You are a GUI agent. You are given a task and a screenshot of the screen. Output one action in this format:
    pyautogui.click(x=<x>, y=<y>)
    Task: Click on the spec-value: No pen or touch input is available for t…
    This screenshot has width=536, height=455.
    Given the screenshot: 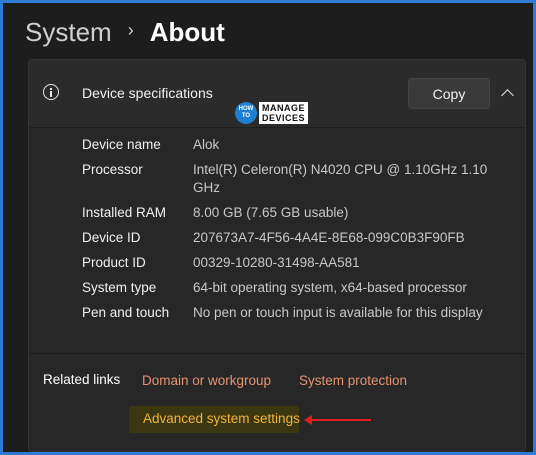 What is the action you would take?
    pyautogui.click(x=338, y=312)
    